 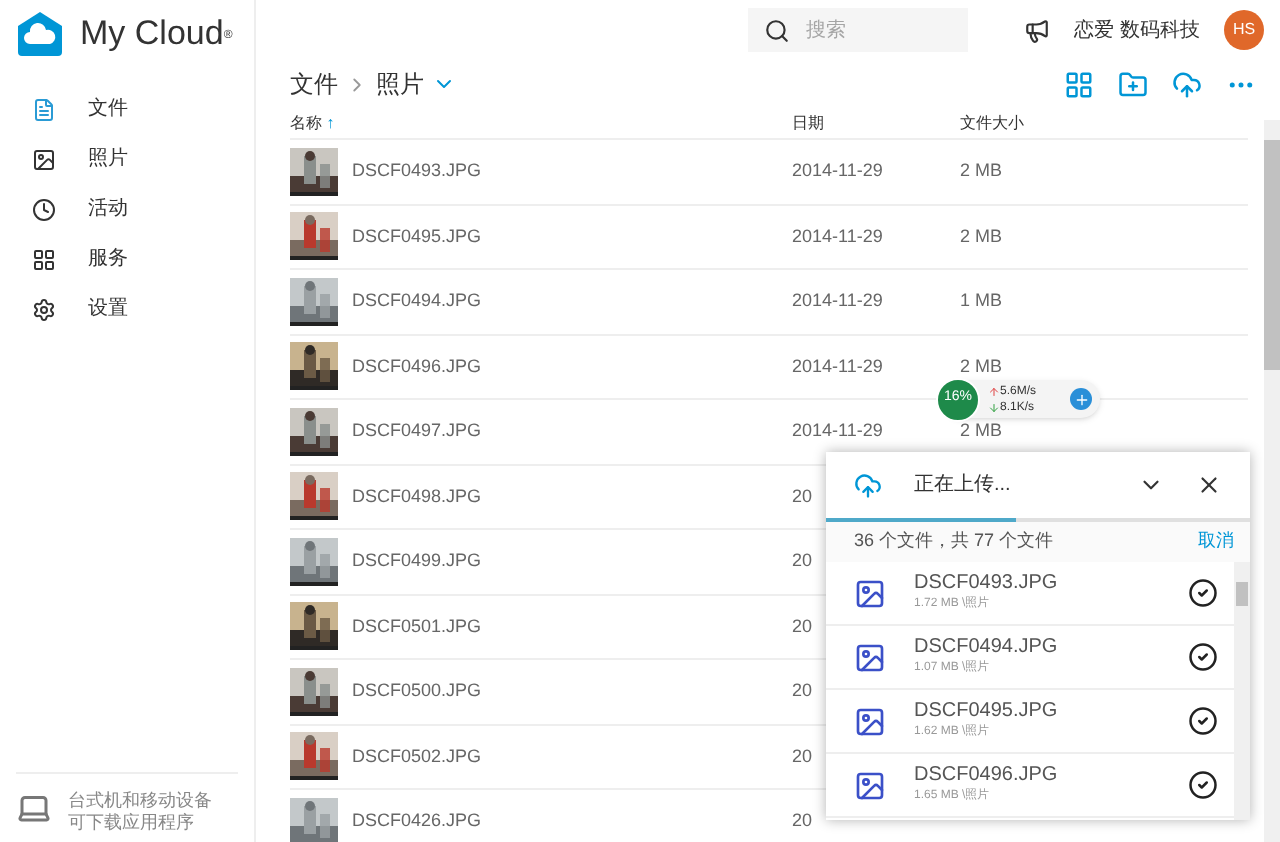 What do you see at coordinates (34, 808) in the screenshot?
I see `devices-icon` at bounding box center [34, 808].